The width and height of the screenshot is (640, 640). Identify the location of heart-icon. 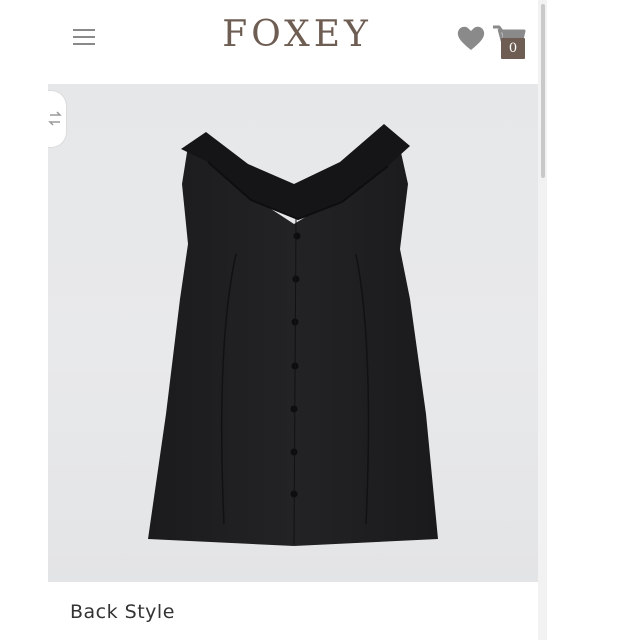
(471, 38).